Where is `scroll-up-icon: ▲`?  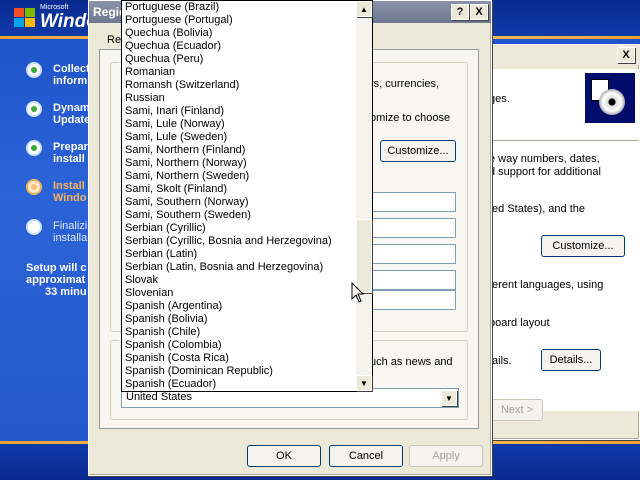 scroll-up-icon: ▲ is located at coordinates (364, 9).